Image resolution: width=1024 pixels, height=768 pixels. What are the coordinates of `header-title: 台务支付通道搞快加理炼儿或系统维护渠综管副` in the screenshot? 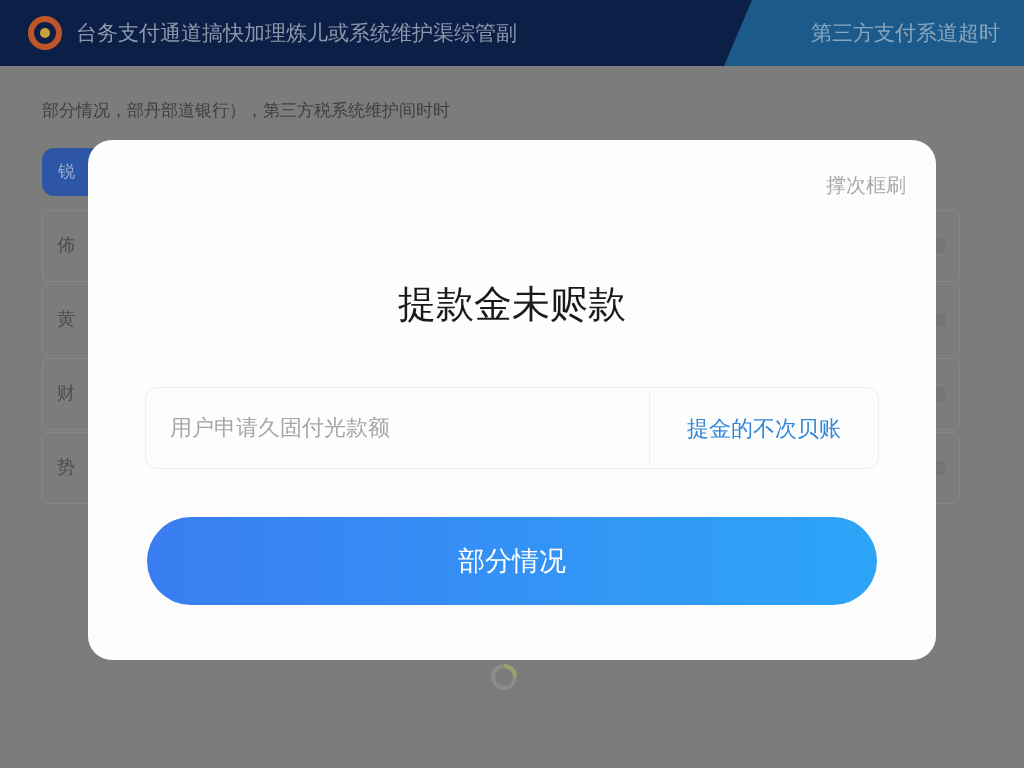 It's located at (296, 33).